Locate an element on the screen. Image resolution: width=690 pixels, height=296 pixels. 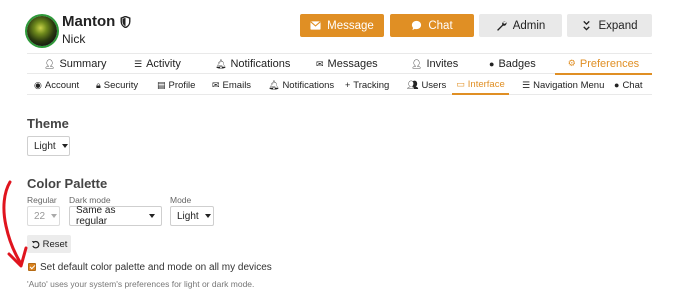
id-card-icon: ▤ is located at coordinates (161, 84).